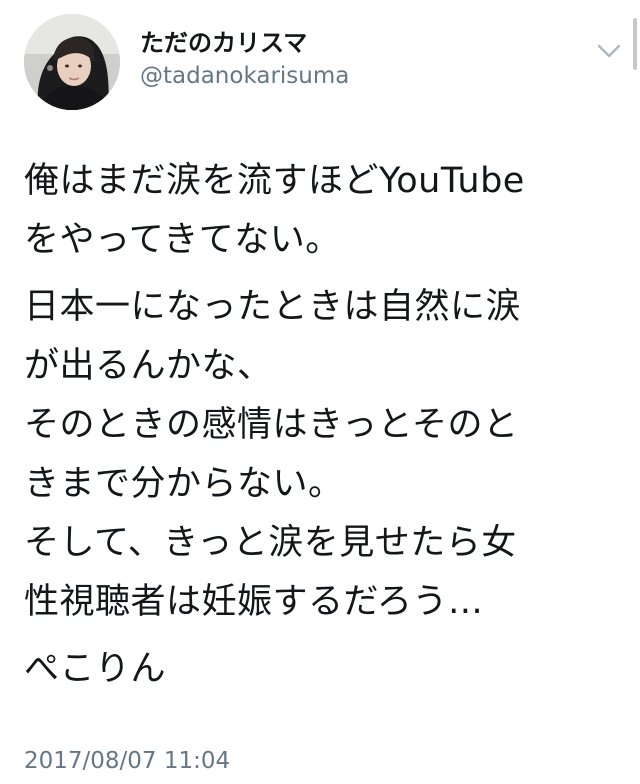 This screenshot has width=640, height=784. What do you see at coordinates (182, 240) in the screenshot?
I see `tweet-line: をやってきてない。` at bounding box center [182, 240].